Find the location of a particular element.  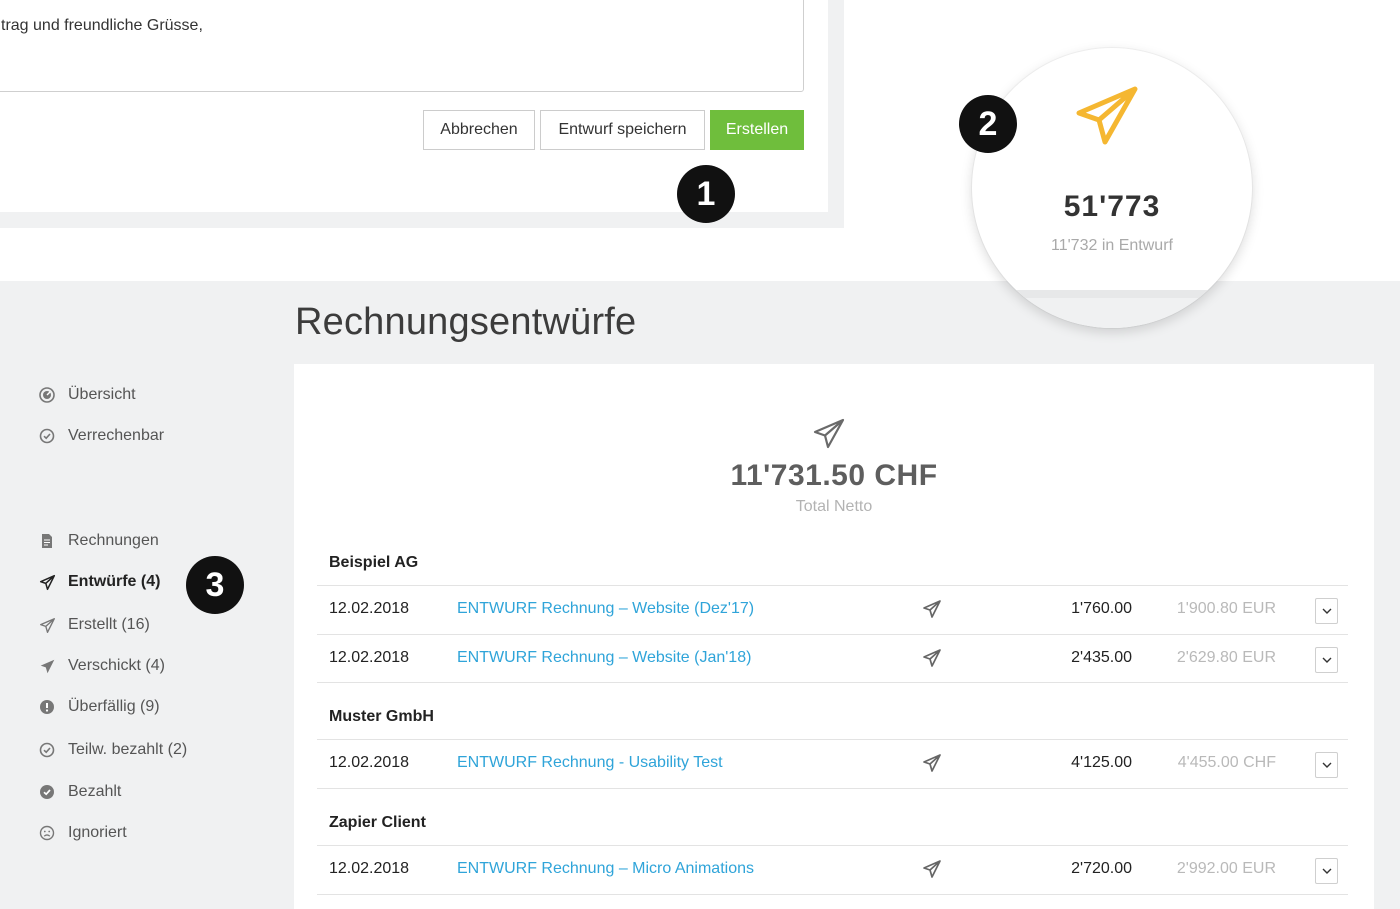

sidebar-item-label: Entwürfe (4) is located at coordinates (114, 581).